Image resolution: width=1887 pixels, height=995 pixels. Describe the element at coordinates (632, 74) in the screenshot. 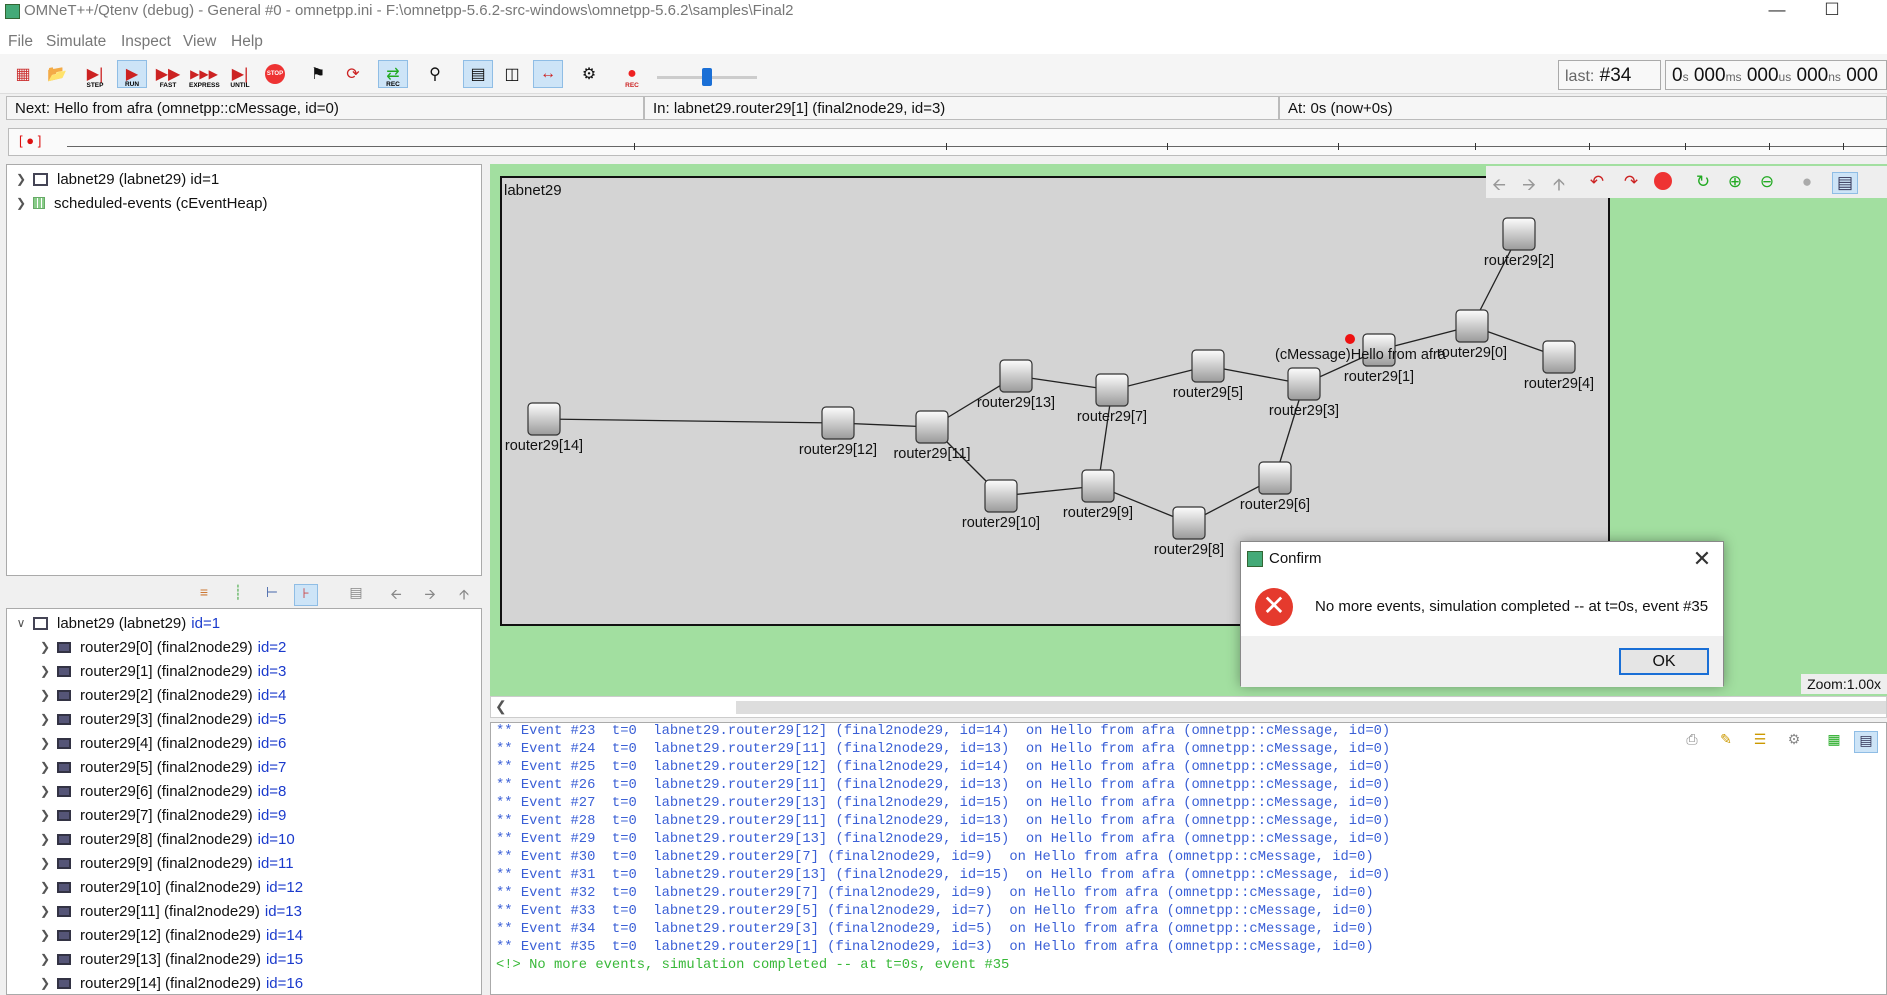

I see `record-video-button: ● REC` at that location.